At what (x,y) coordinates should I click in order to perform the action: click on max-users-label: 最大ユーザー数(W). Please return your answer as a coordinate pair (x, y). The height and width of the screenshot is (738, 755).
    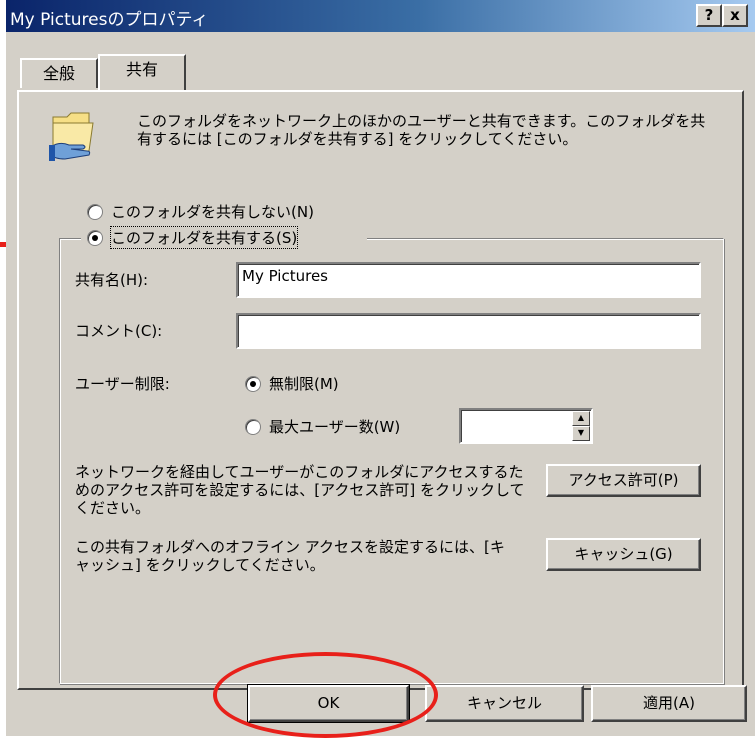
    Looking at the image, I should click on (334, 426).